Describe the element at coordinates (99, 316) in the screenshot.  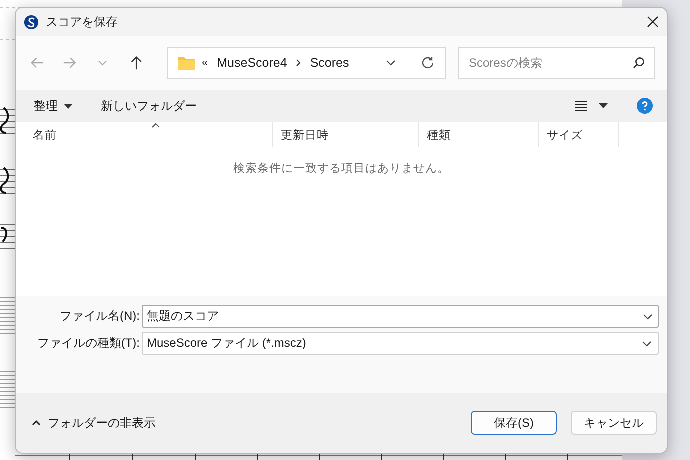
I see `field-label: ファイル名(N):` at that location.